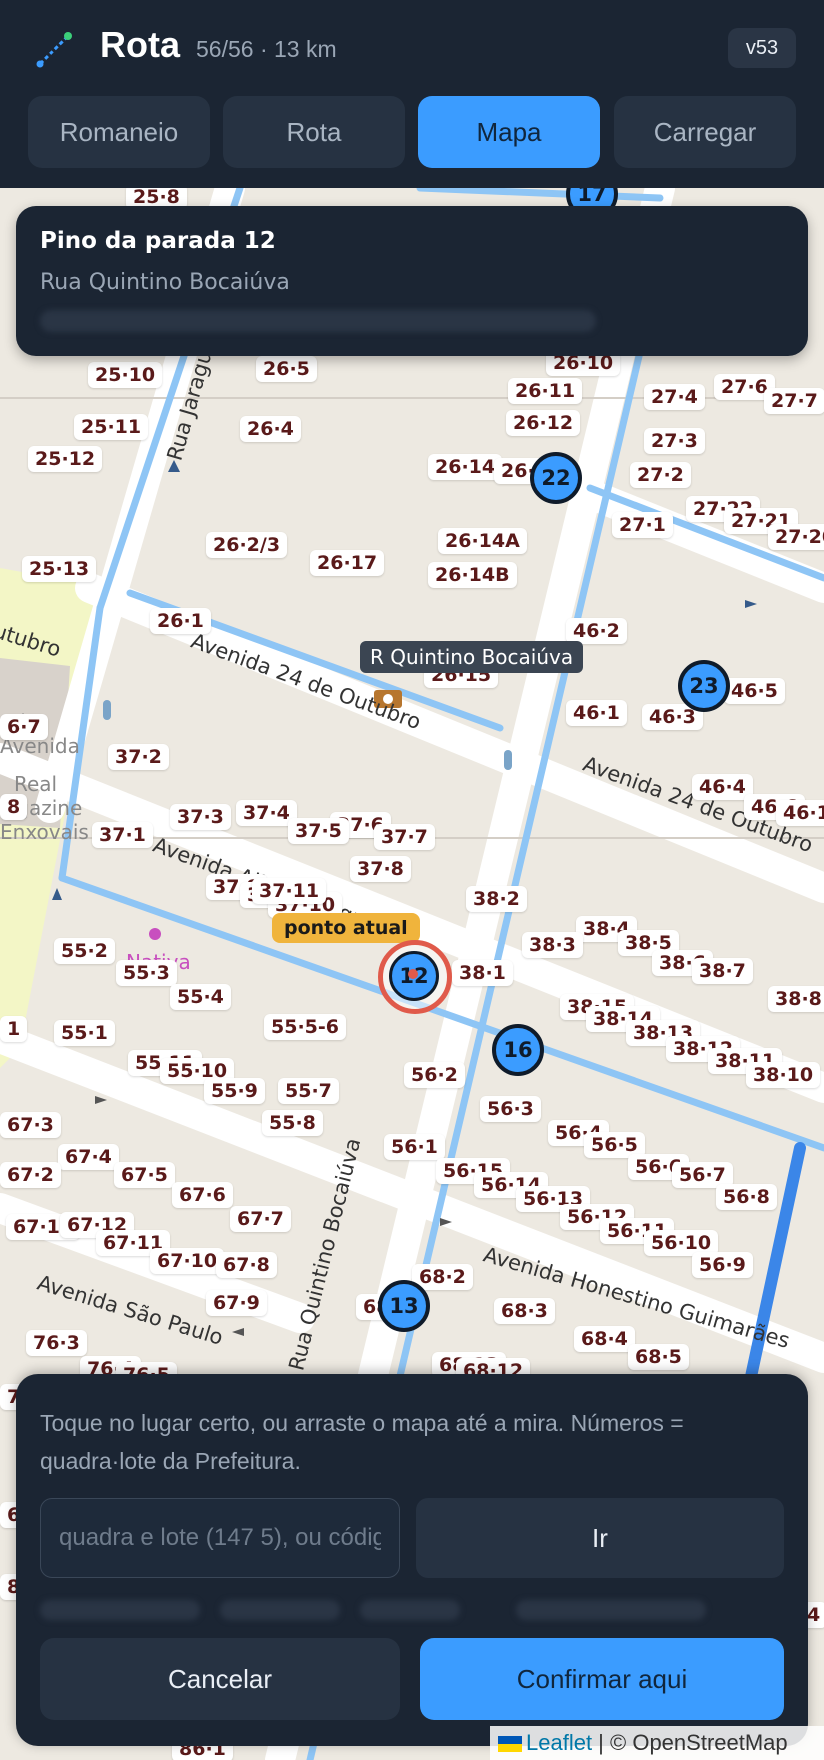 The height and width of the screenshot is (1760, 824). Describe the element at coordinates (783, 1075) in the screenshot. I see `lot-label: 38·10` at that location.